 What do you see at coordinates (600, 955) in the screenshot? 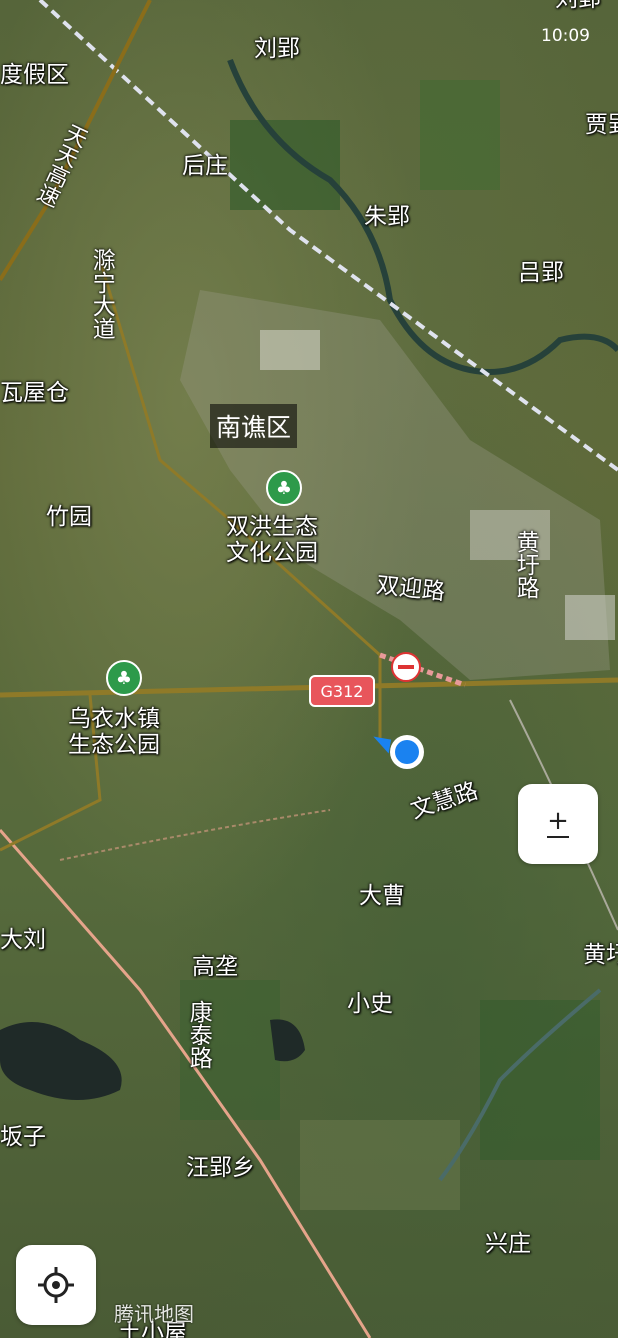
I see `place-label: 黄圩` at bounding box center [600, 955].